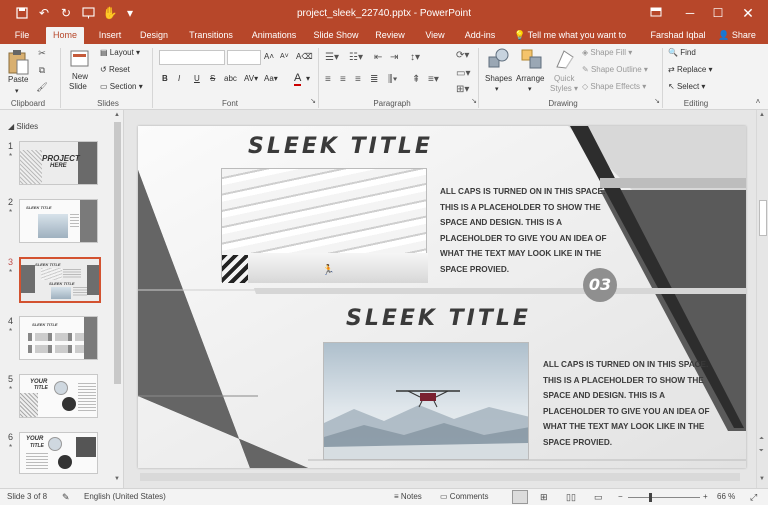 Image resolution: width=768 pixels, height=505 pixels. I want to click on format-painter-icon: 🖌, so click(42, 87).